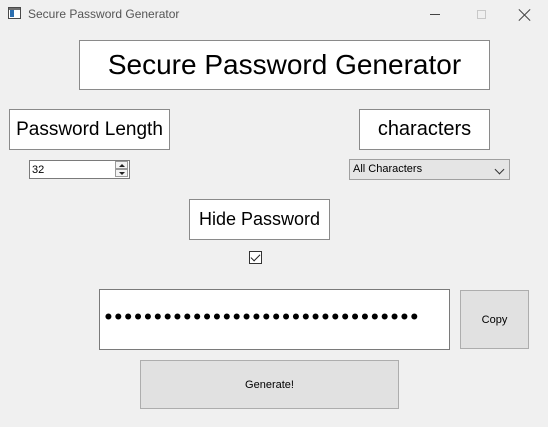  I want to click on minimize-button, so click(435, 14).